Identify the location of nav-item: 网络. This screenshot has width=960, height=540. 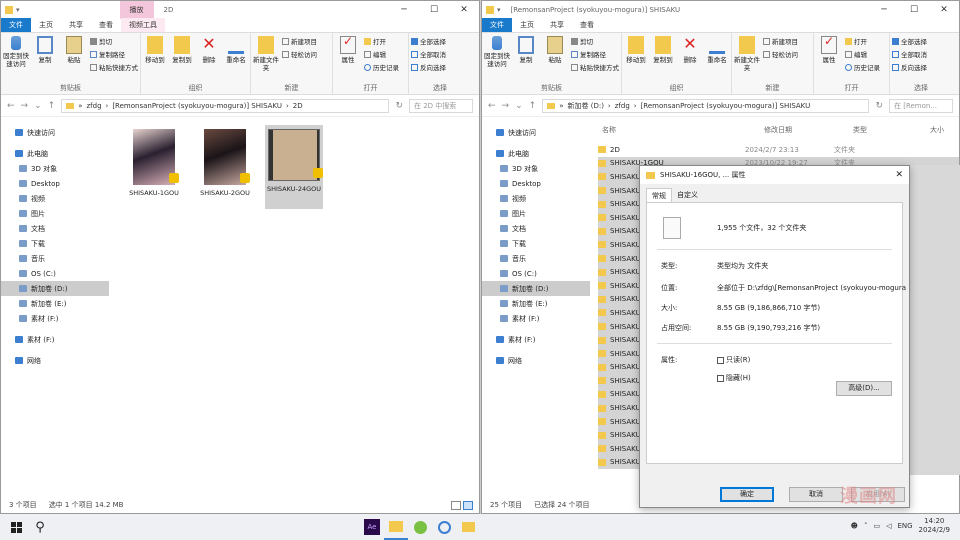
(536, 360).